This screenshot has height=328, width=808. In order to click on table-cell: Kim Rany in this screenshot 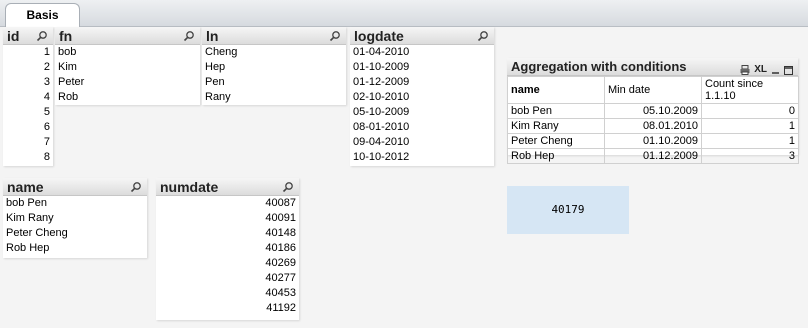, I will do `click(556, 126)`.